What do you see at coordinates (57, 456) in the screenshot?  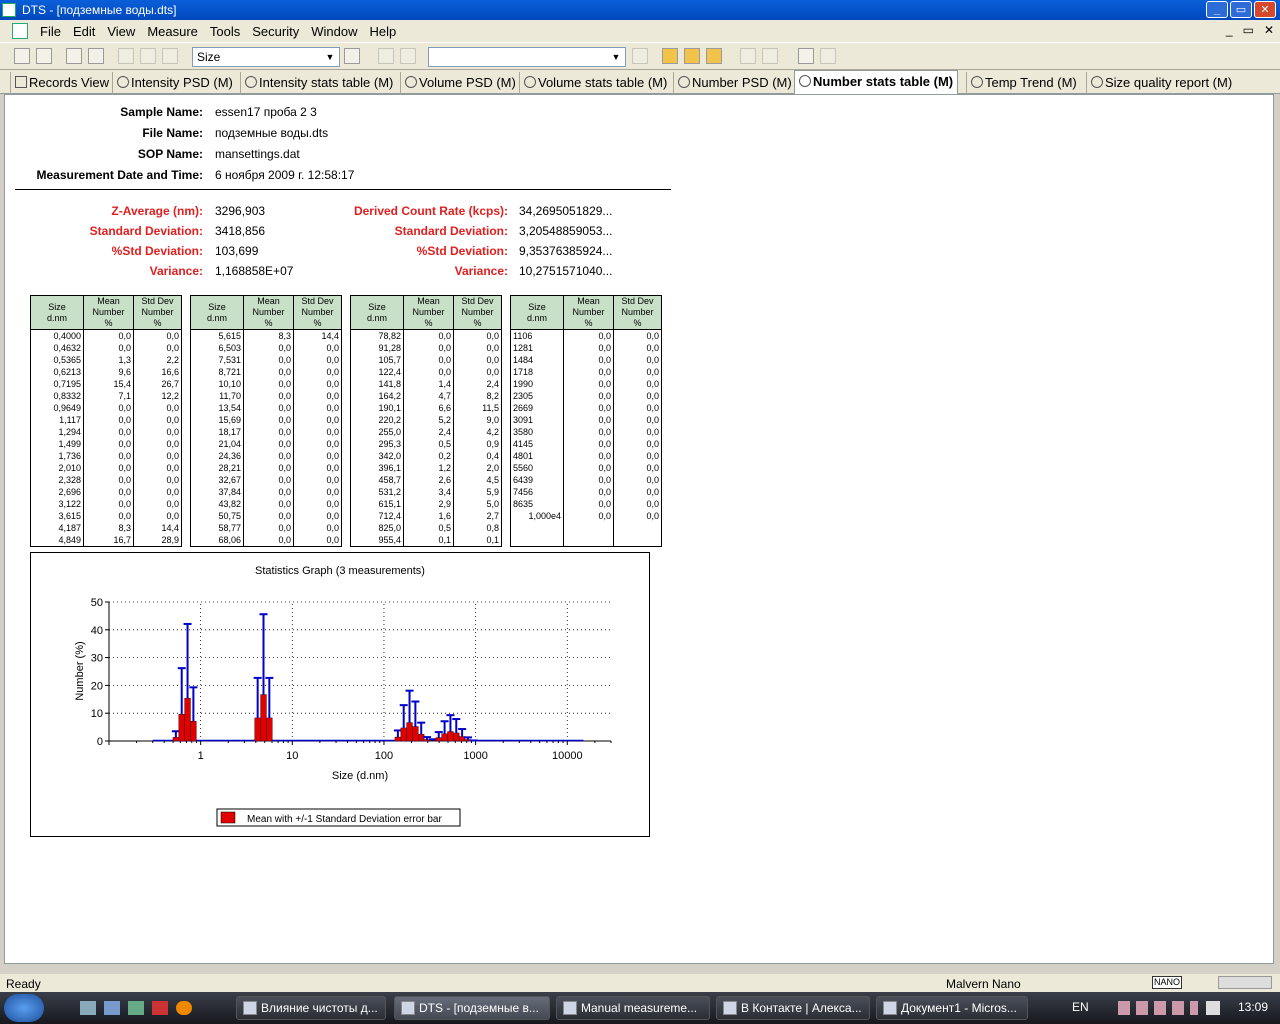 I see `table-cell: 1,736` at bounding box center [57, 456].